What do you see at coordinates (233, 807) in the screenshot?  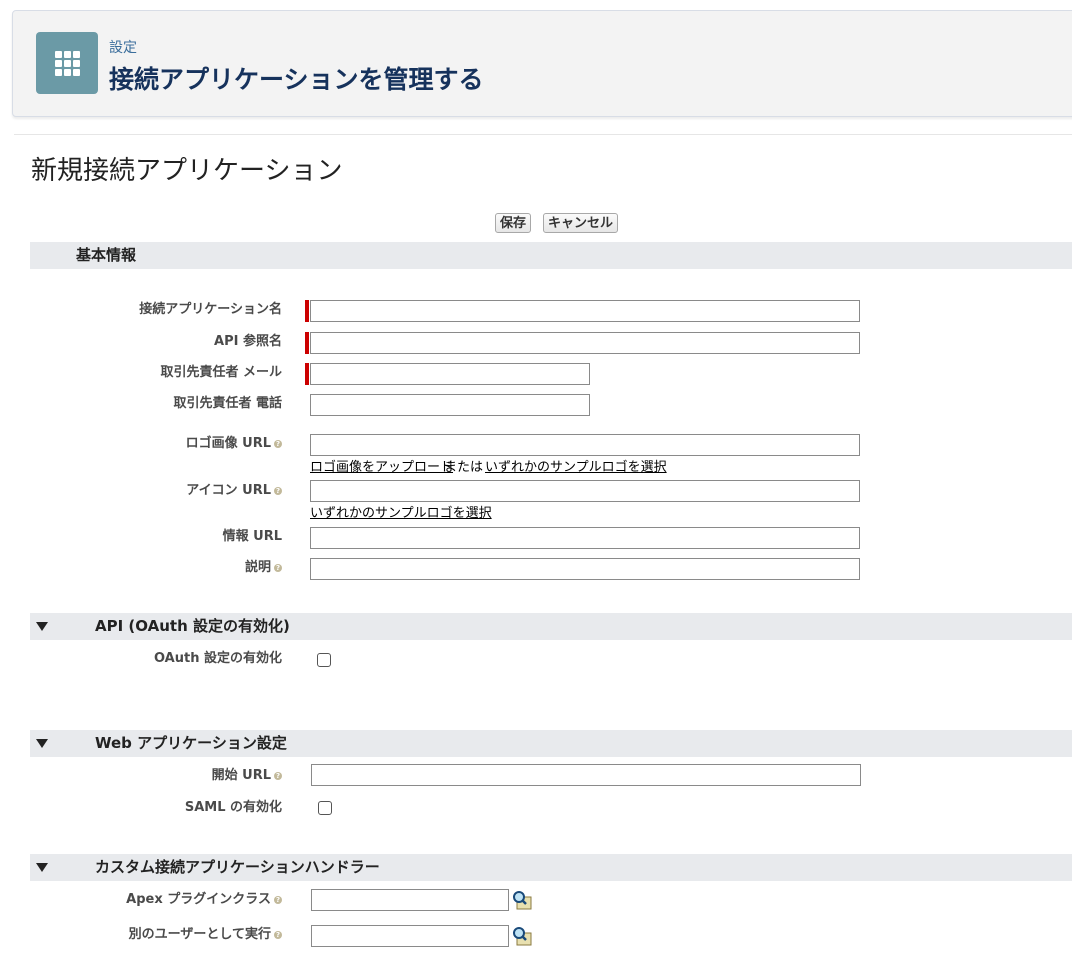 I see `saml-enable-label: SAML の有効化` at bounding box center [233, 807].